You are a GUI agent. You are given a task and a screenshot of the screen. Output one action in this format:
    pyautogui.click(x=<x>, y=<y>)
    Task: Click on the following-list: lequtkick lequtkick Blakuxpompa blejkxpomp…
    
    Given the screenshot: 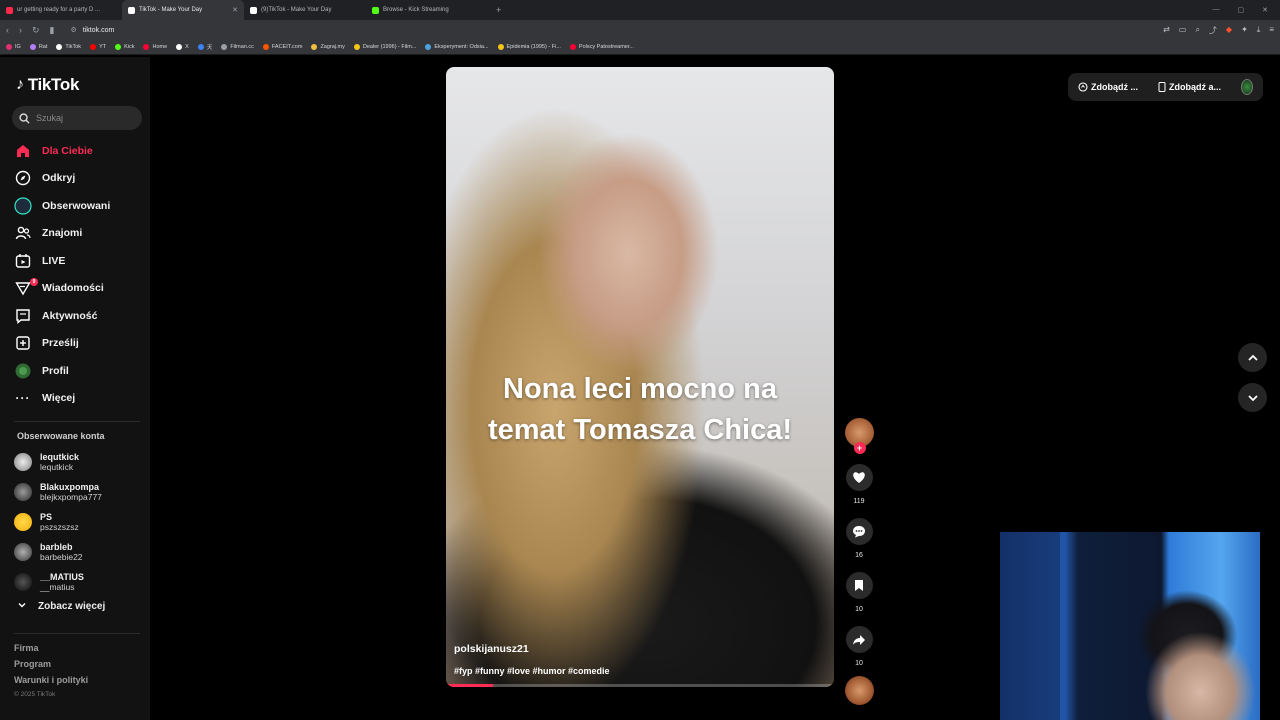 What is the action you would take?
    pyautogui.click(x=79, y=522)
    